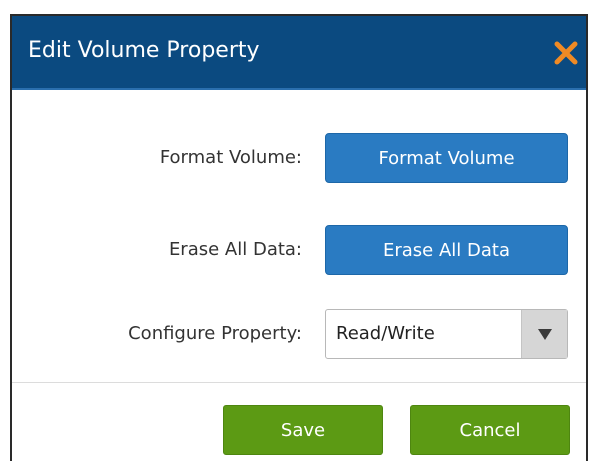 This screenshot has height=461, width=596. I want to click on triangle-down-icon, so click(545, 334).